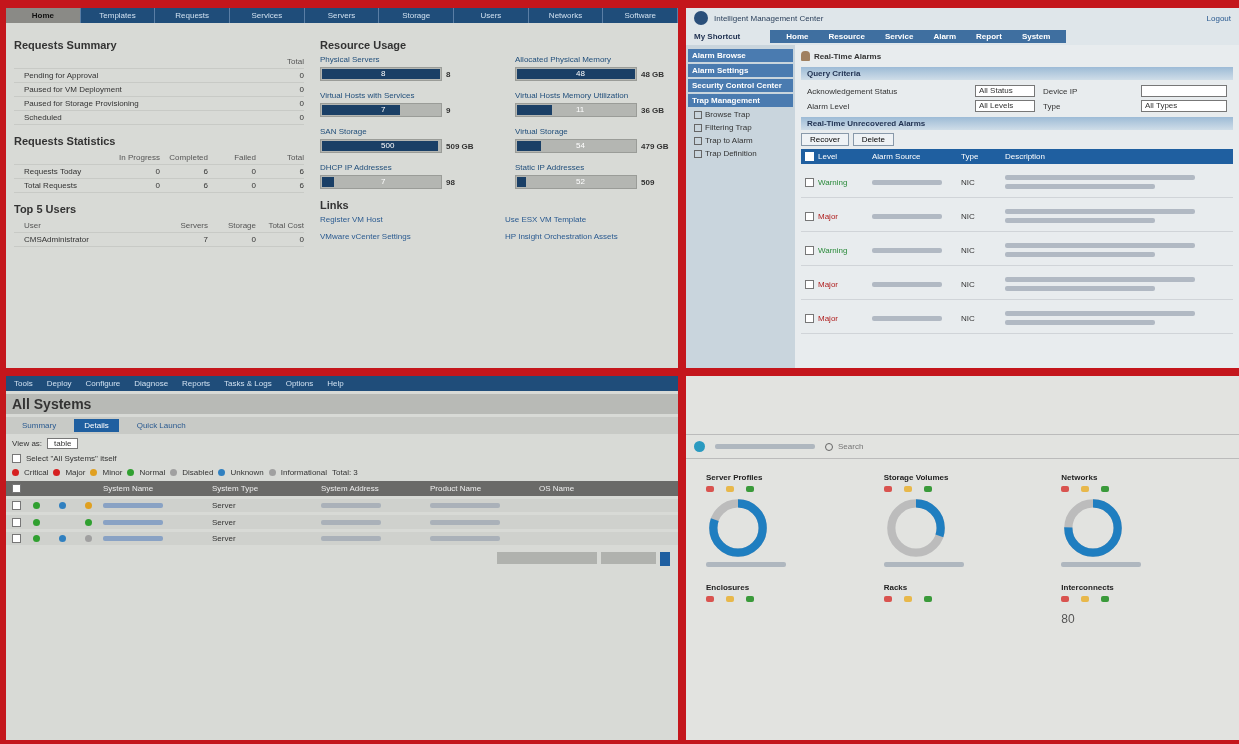  What do you see at coordinates (740, 85) in the screenshot?
I see `sidebar-section: Security Control Center` at bounding box center [740, 85].